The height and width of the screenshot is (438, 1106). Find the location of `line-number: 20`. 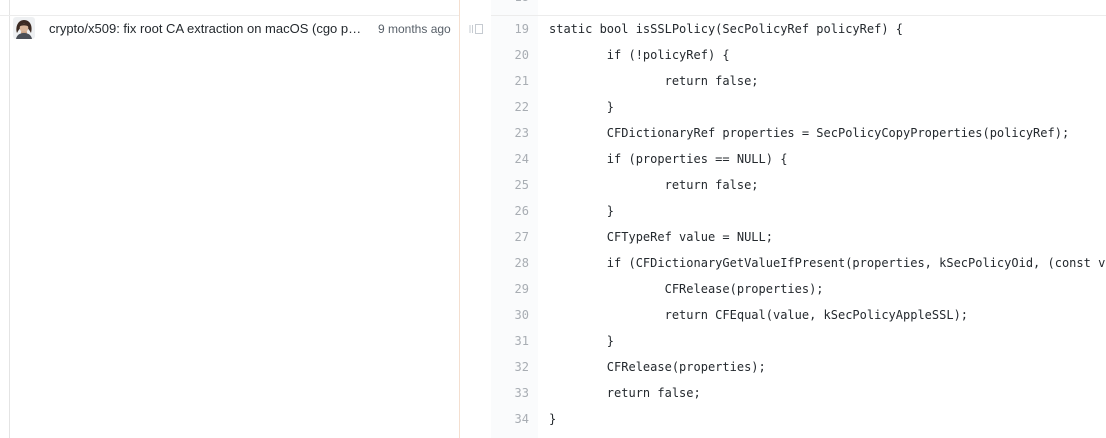

line-number: 20 is located at coordinates (510, 55).